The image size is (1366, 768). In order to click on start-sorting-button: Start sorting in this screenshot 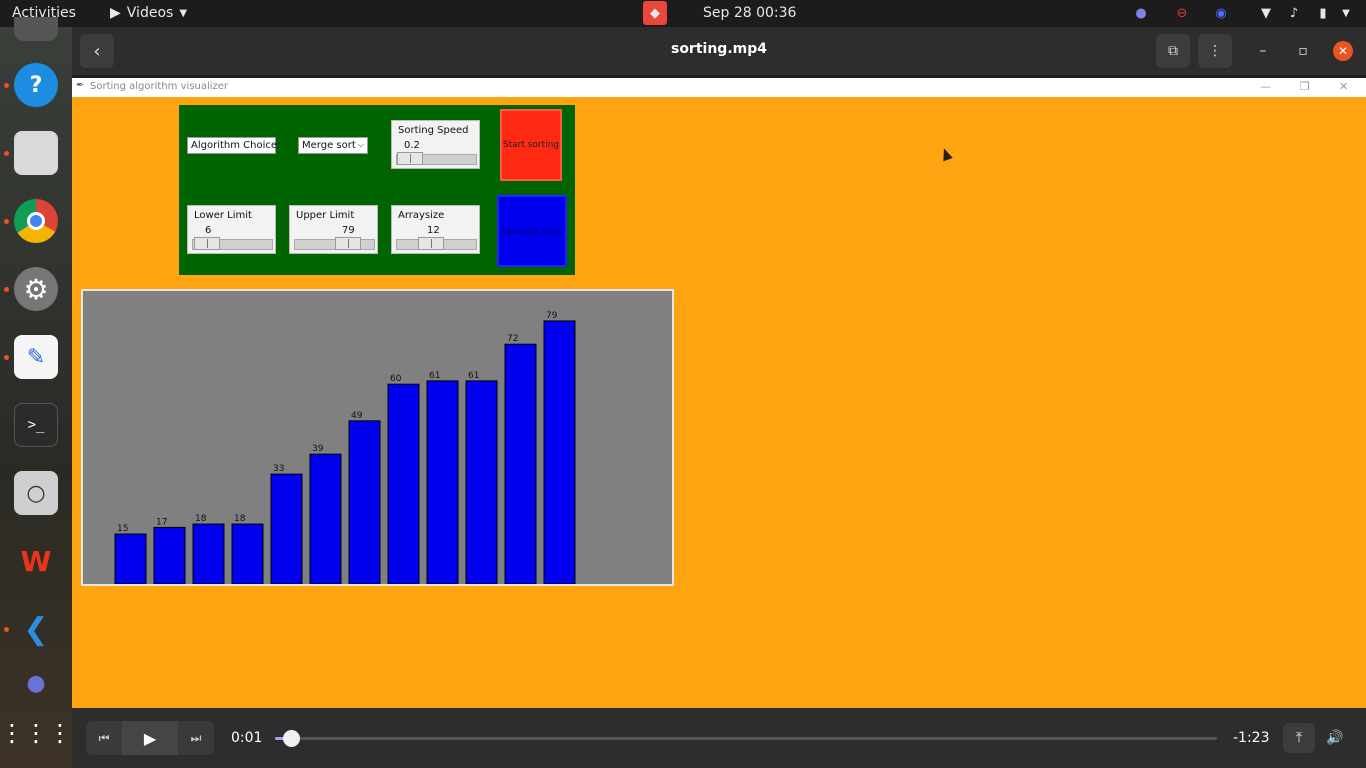, I will do `click(531, 145)`.